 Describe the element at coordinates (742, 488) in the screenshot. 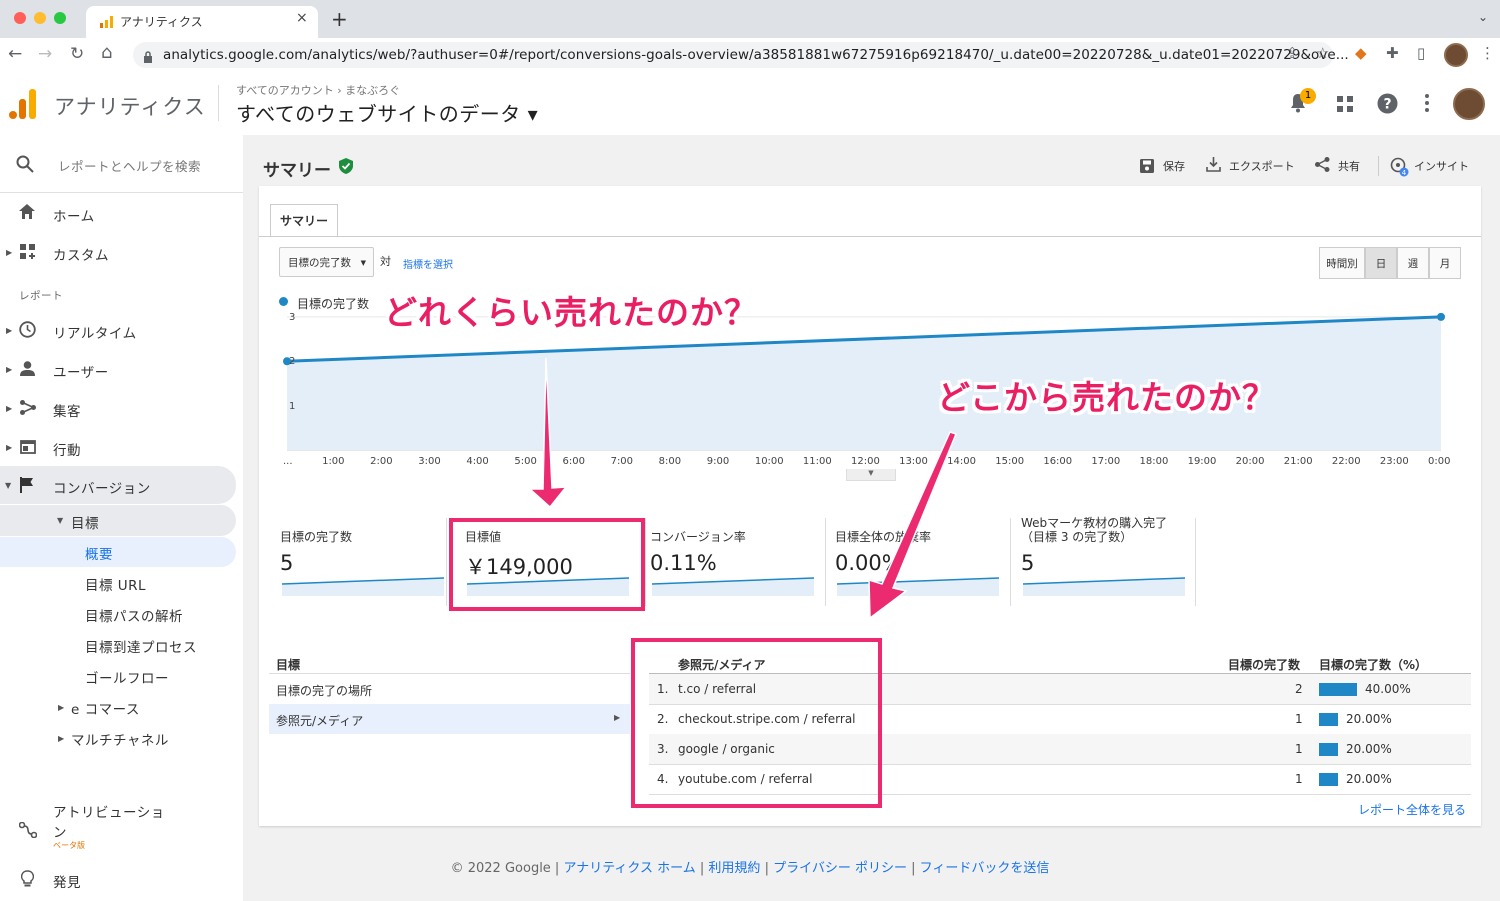

I see `annotation-arrows` at that location.